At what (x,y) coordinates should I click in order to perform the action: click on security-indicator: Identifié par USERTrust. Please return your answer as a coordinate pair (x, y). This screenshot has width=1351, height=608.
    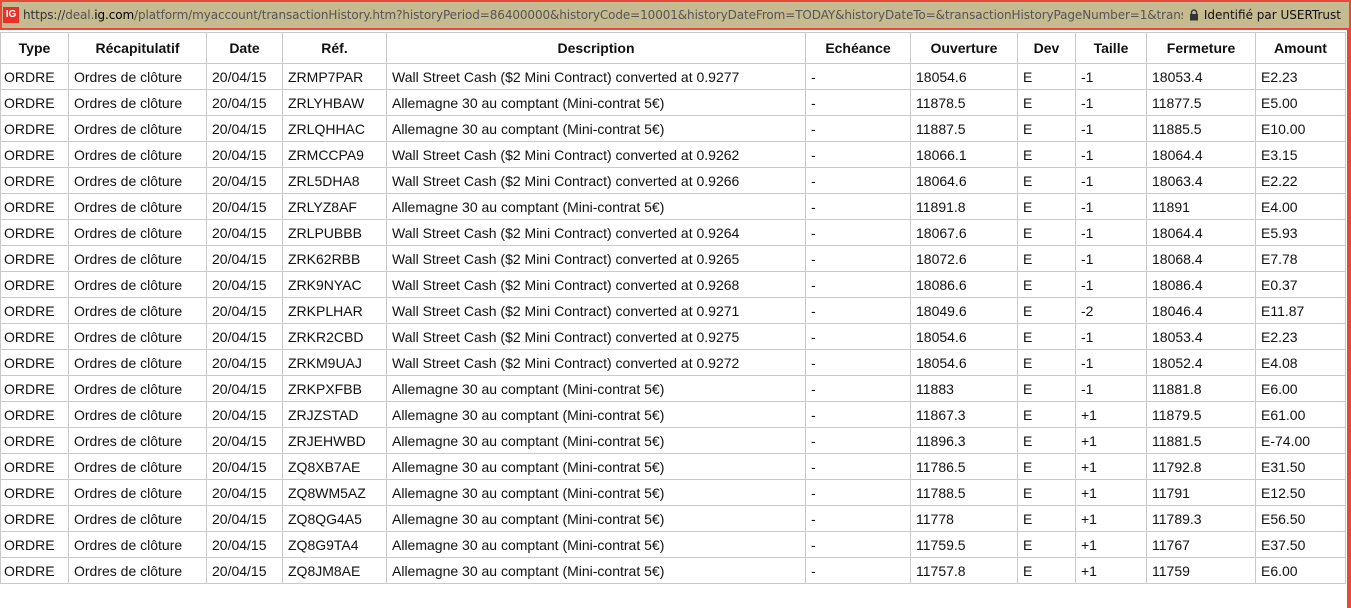
    Looking at the image, I should click on (1265, 15).